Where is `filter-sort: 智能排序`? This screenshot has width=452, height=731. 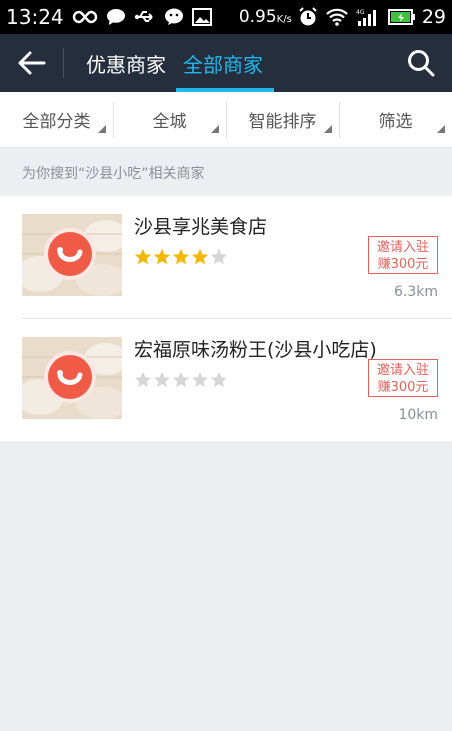
filter-sort: 智能排序 is located at coordinates (282, 119).